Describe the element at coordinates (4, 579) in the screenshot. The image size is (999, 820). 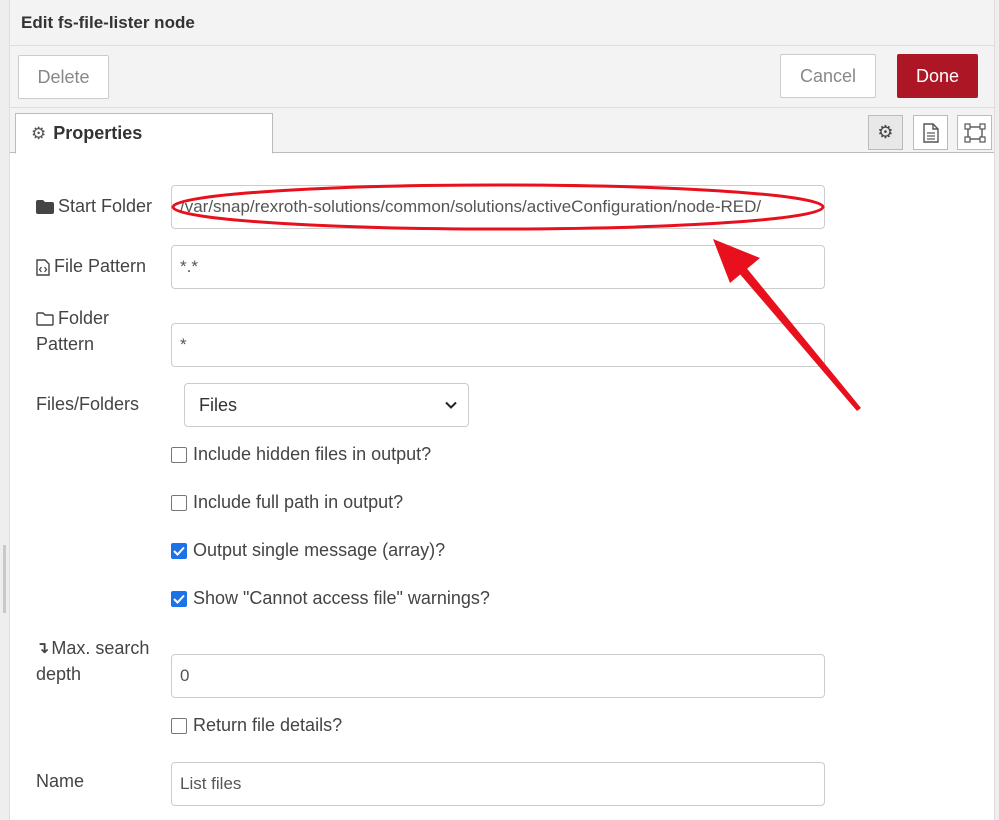
I see `resize-grip` at that location.